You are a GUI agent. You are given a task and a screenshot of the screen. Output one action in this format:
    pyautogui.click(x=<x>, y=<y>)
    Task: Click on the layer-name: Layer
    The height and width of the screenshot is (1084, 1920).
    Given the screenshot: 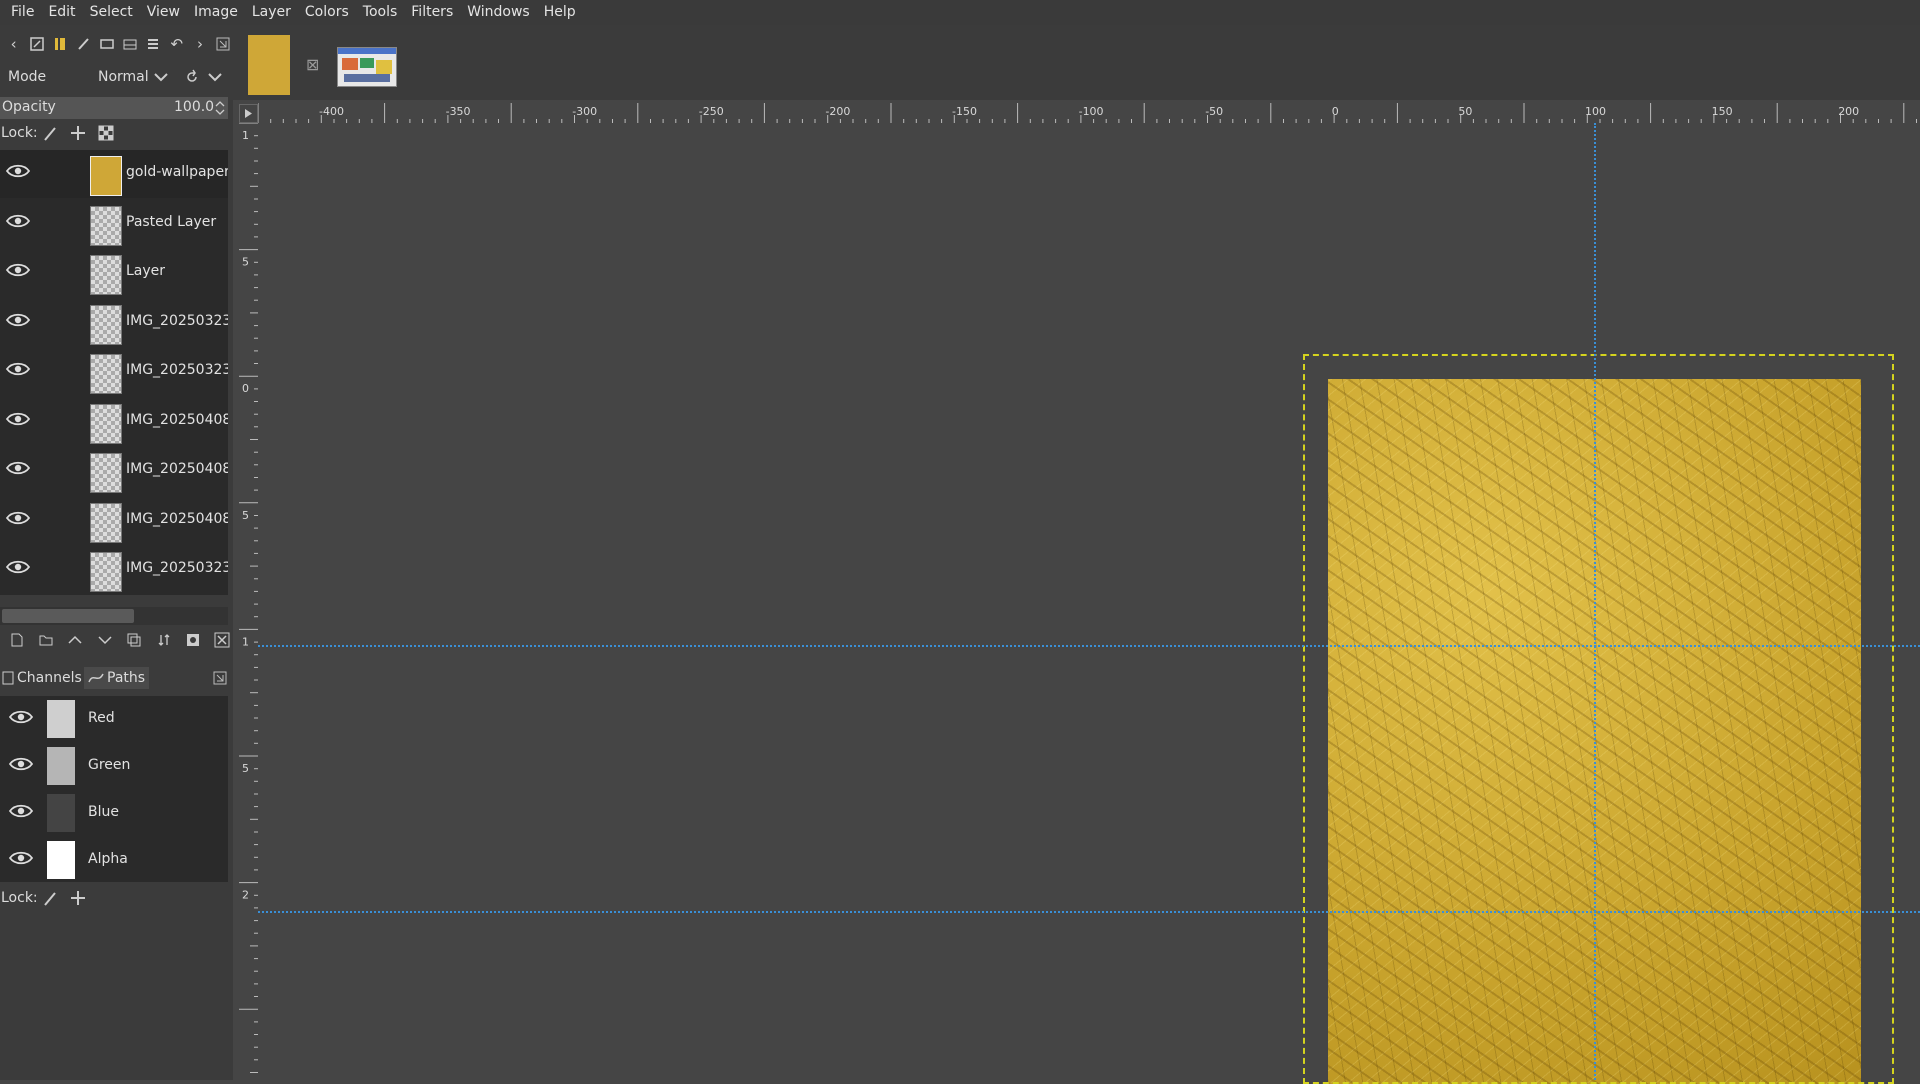 What is the action you would take?
    pyautogui.click(x=177, y=271)
    